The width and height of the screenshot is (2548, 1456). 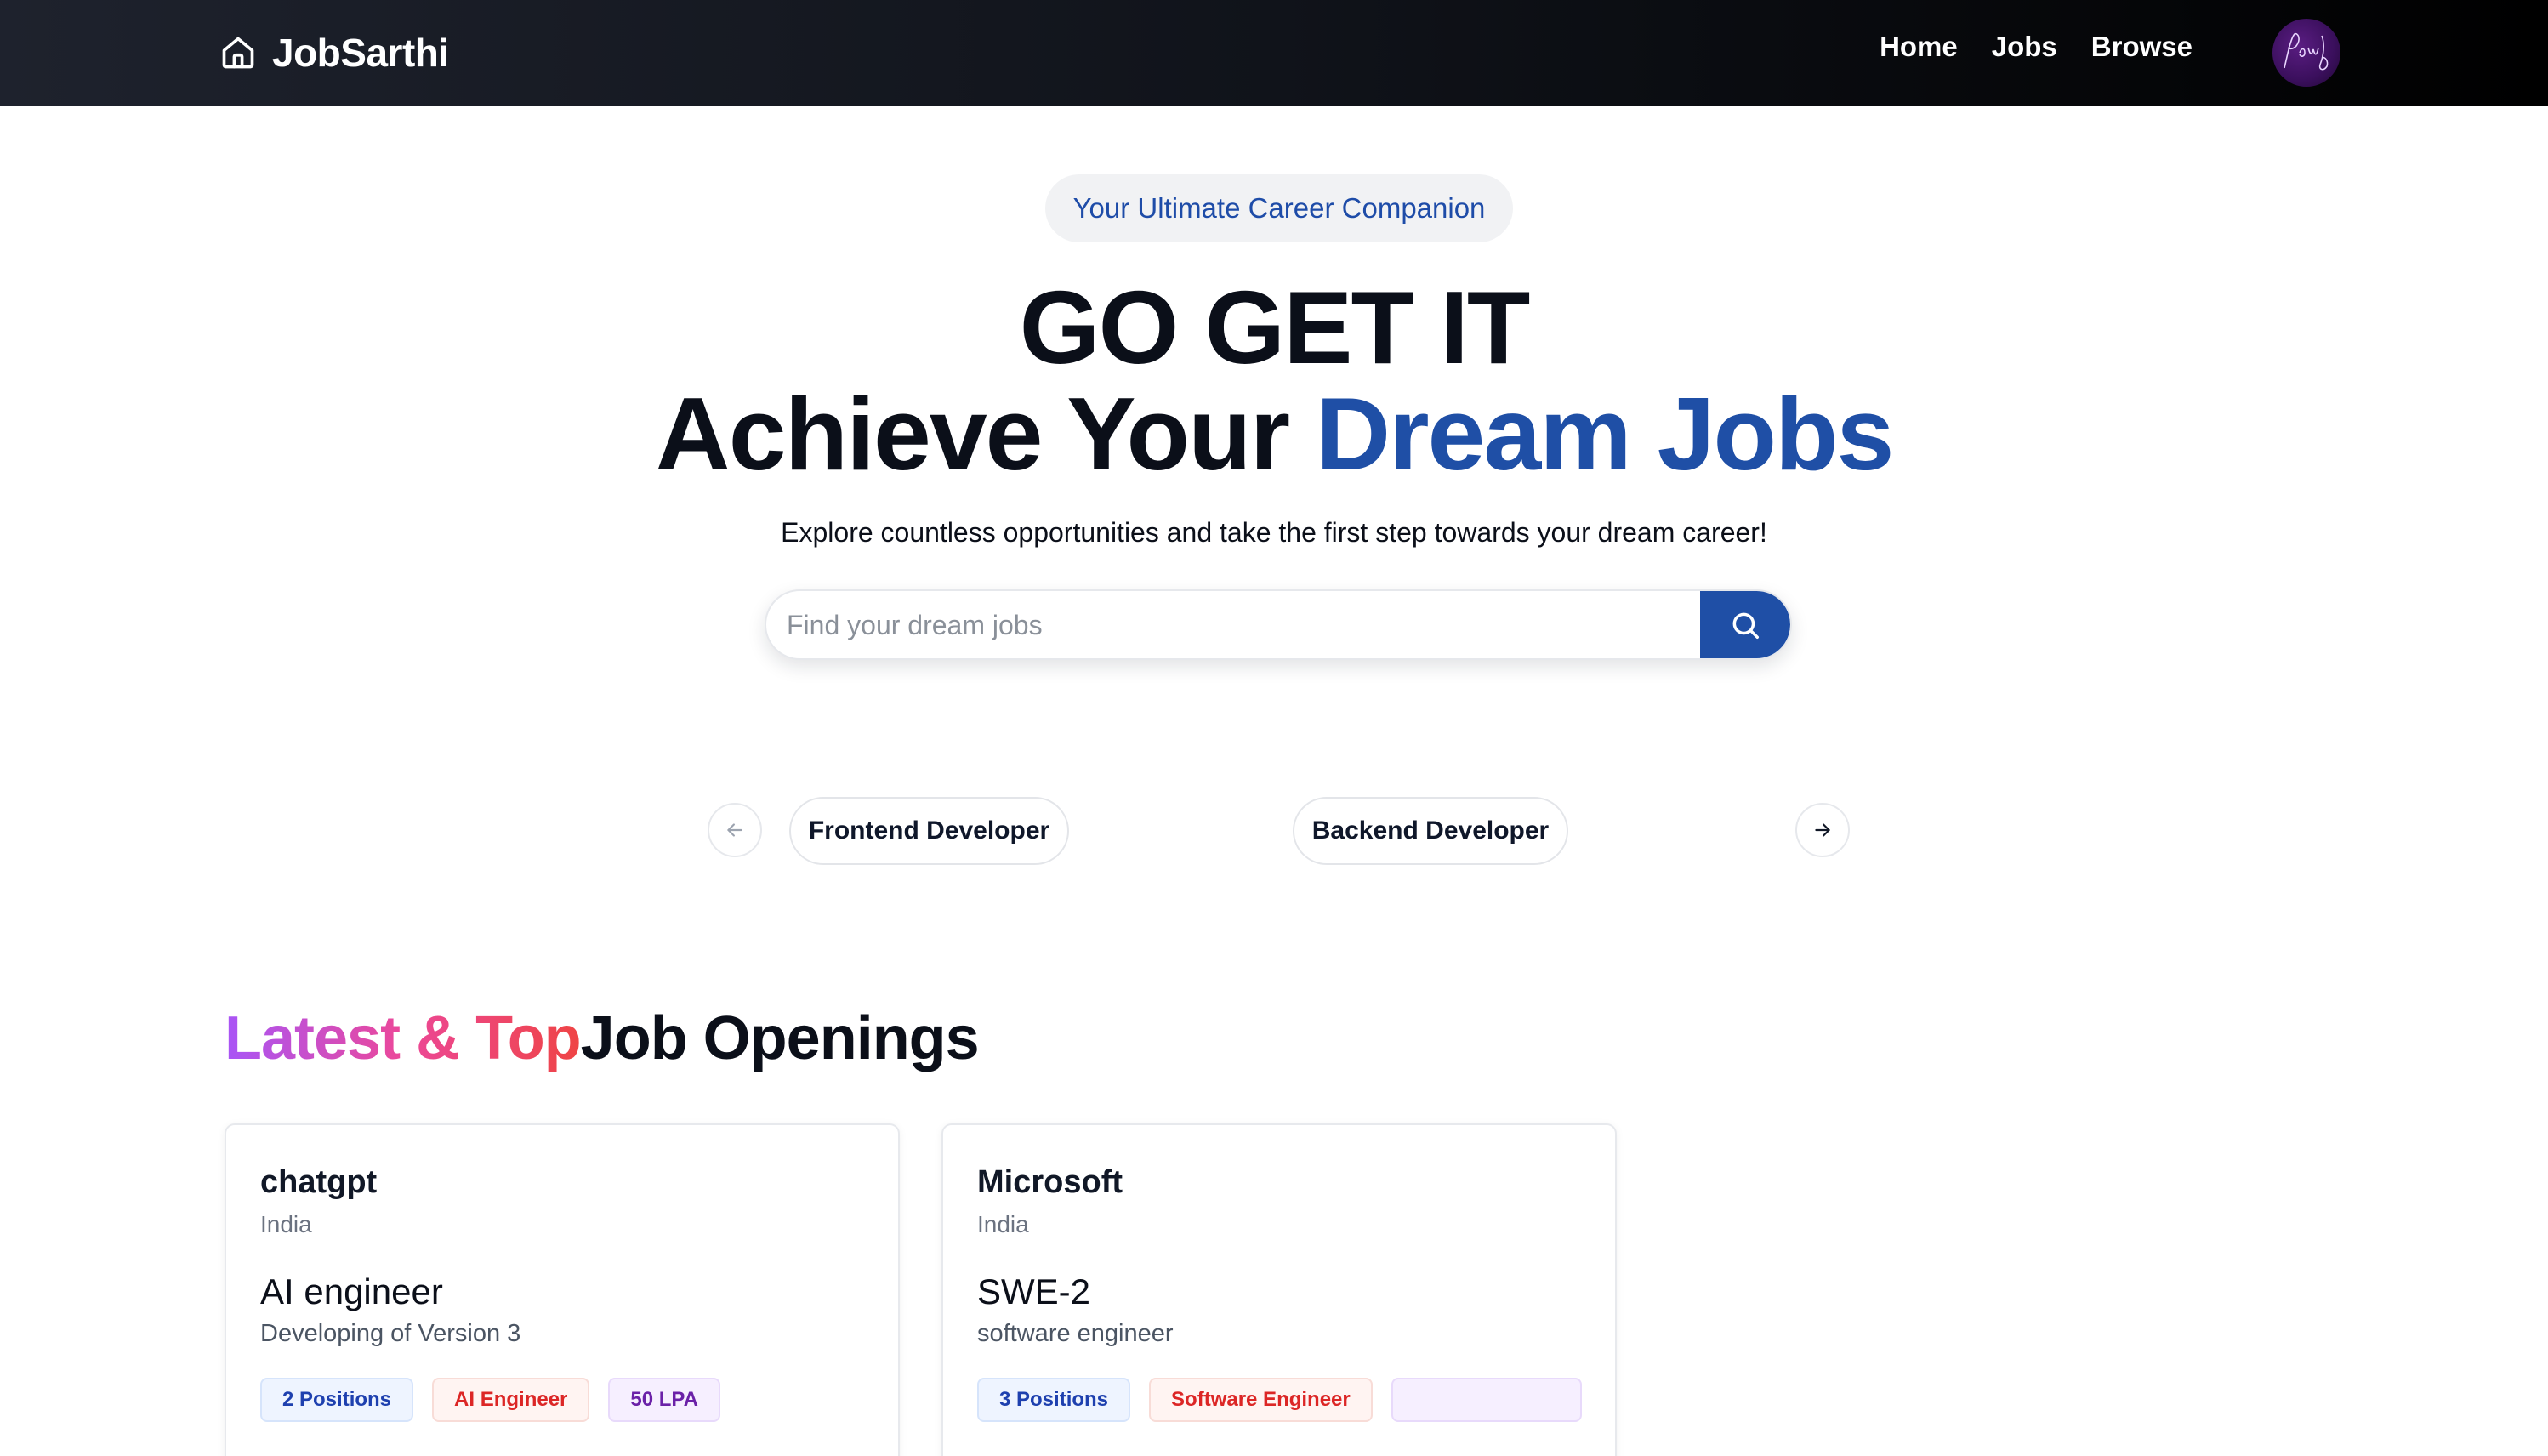 What do you see at coordinates (1604, 434) in the screenshot?
I see `hero-title-highlight: Dream Jobs` at bounding box center [1604, 434].